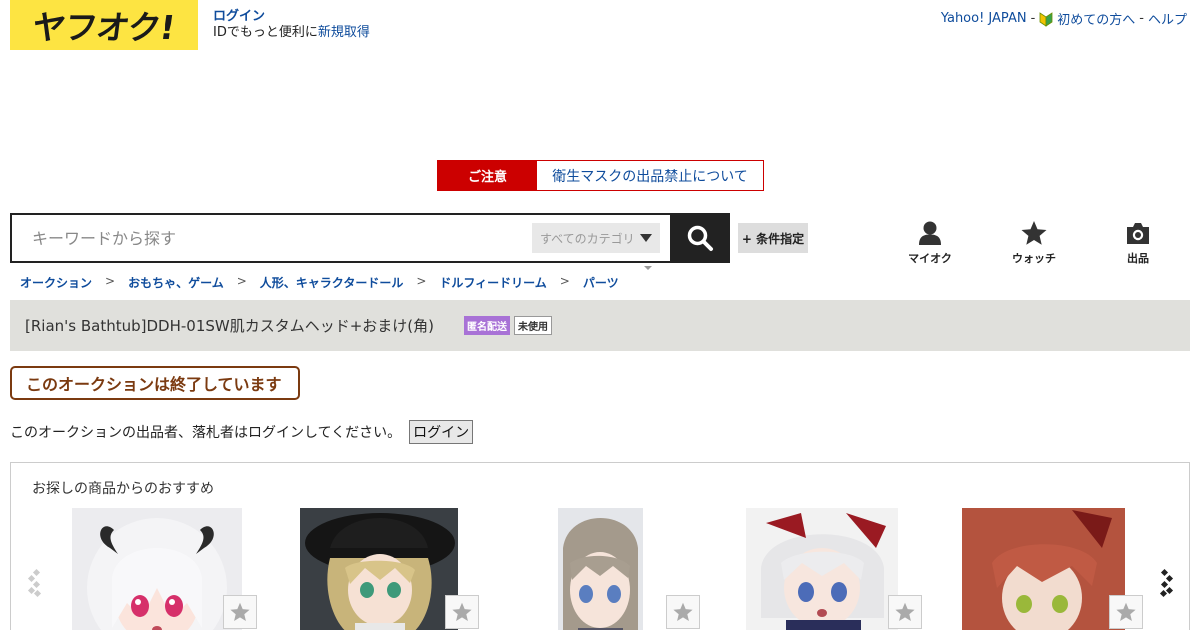 The image size is (1200, 630). I want to click on breadcrumb-item: ドルフィードリーム, so click(492, 282).